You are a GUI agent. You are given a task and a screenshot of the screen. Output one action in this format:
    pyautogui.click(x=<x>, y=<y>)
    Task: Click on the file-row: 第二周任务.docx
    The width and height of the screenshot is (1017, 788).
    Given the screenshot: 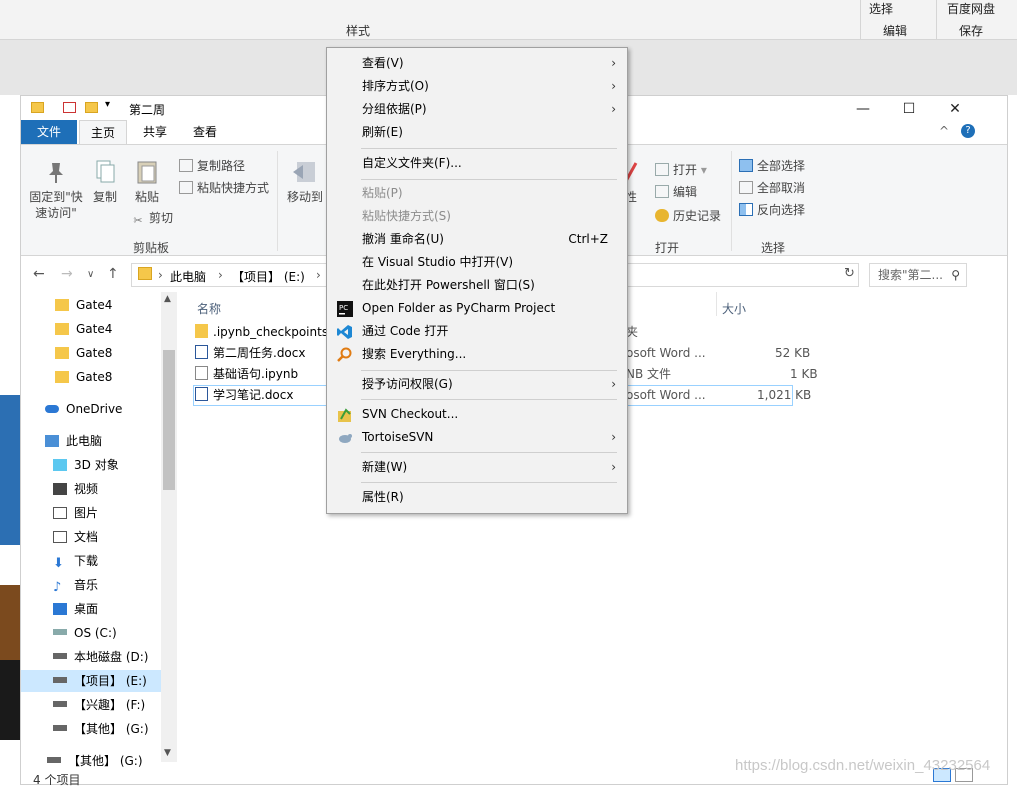 What is the action you would take?
    pyautogui.click(x=250, y=353)
    